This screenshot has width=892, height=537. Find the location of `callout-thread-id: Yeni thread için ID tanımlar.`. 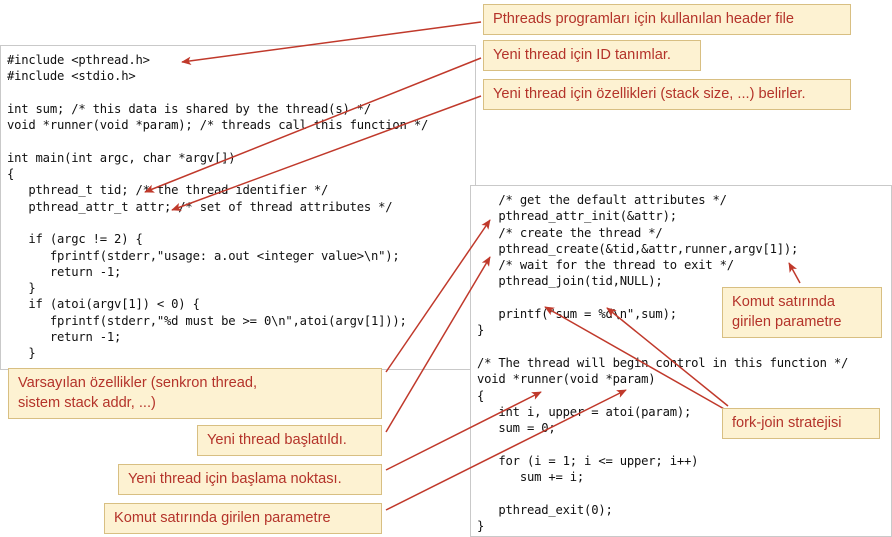

callout-thread-id: Yeni thread için ID tanımlar. is located at coordinates (592, 55).